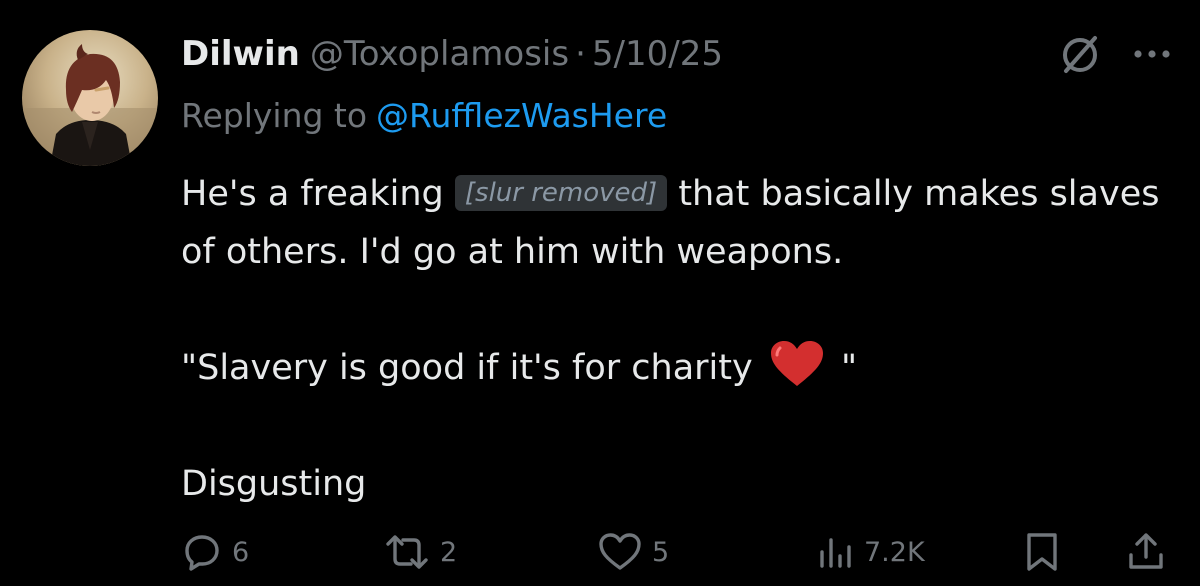  I want to click on retweet-button: 2, so click(420, 552).